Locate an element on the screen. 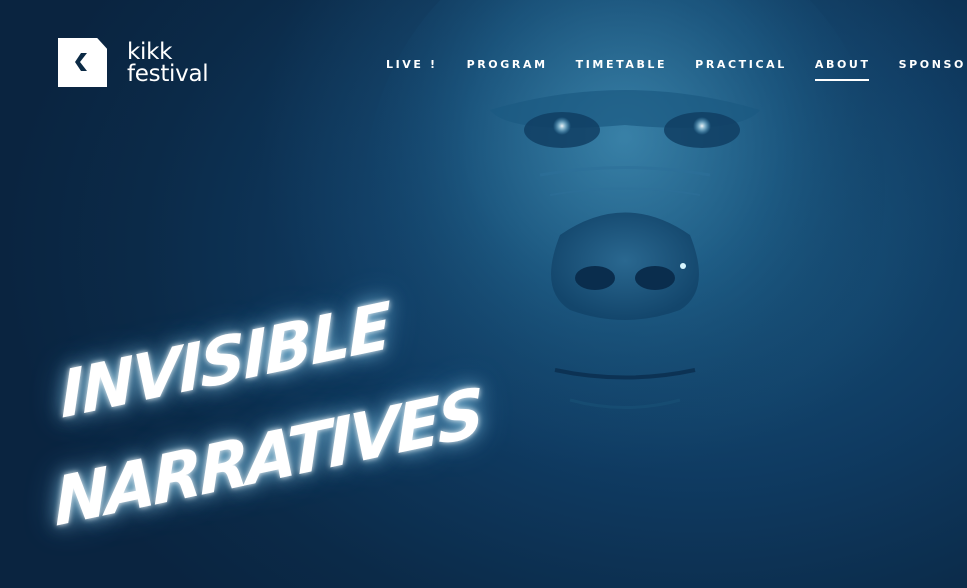 Image resolution: width=967 pixels, height=588 pixels. logo-line1: kikk is located at coordinates (150, 51).